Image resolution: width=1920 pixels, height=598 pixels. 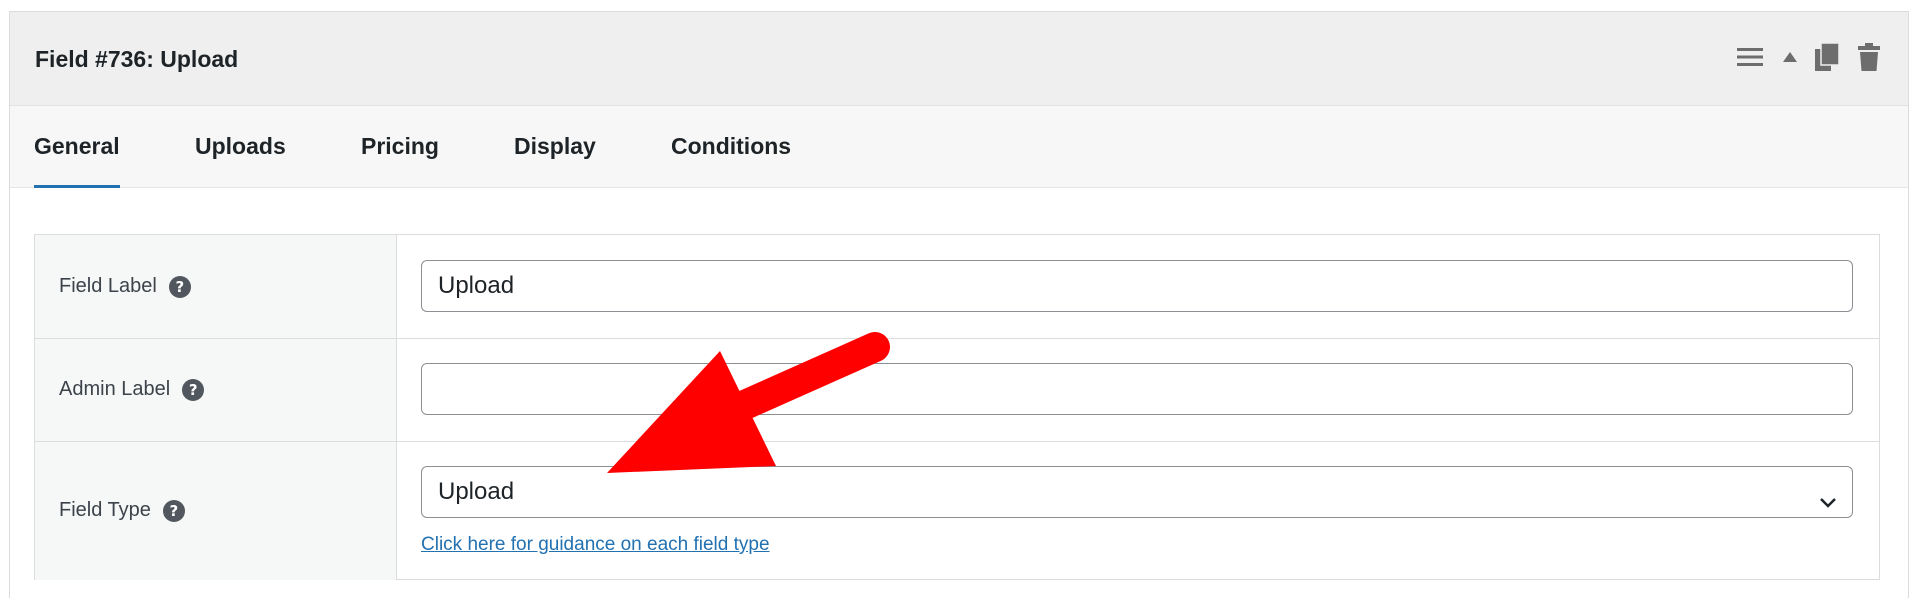 I want to click on field-label-label: Field Label, so click(x=108, y=286).